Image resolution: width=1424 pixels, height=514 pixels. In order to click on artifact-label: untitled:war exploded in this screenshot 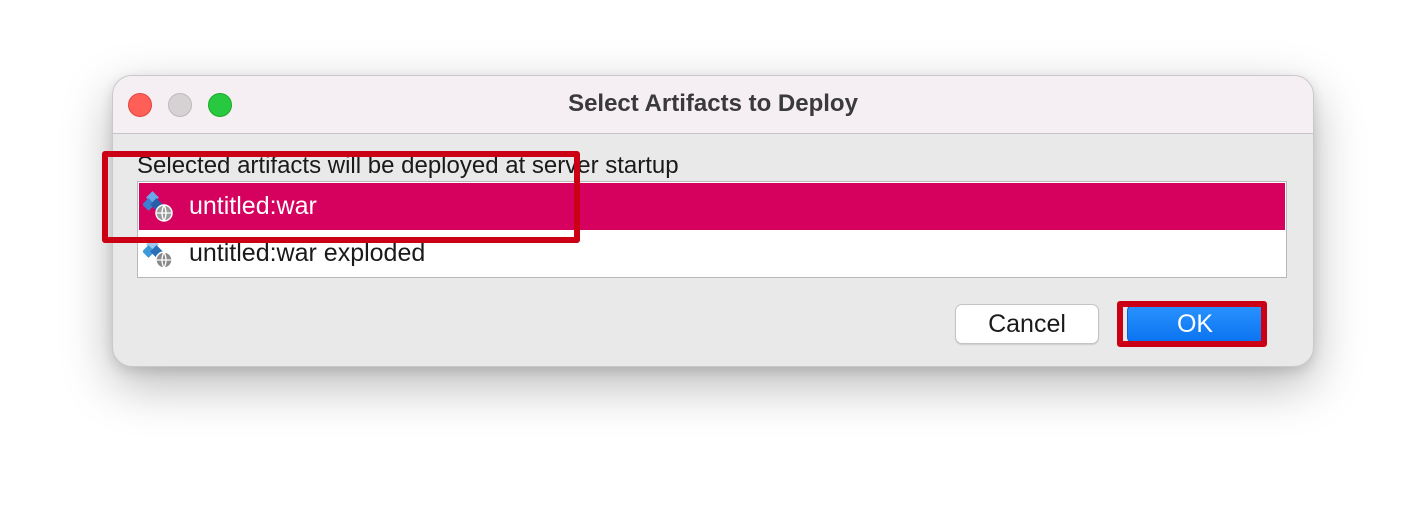, I will do `click(307, 253)`.